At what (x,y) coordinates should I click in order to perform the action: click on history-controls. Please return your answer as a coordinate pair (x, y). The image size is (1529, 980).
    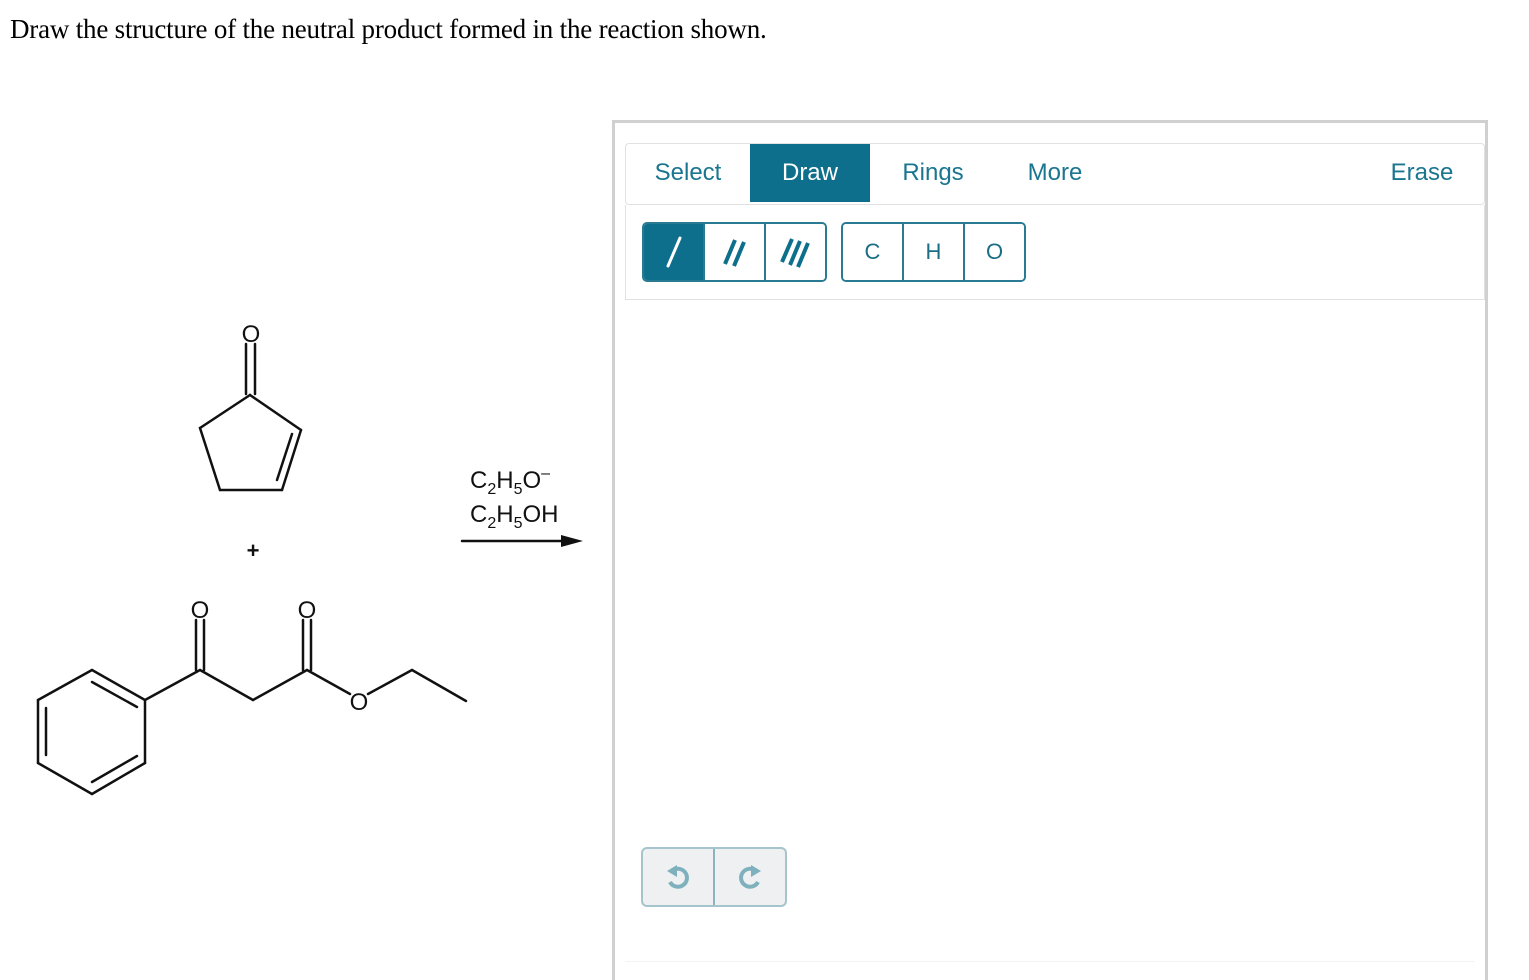
    Looking at the image, I should click on (714, 877).